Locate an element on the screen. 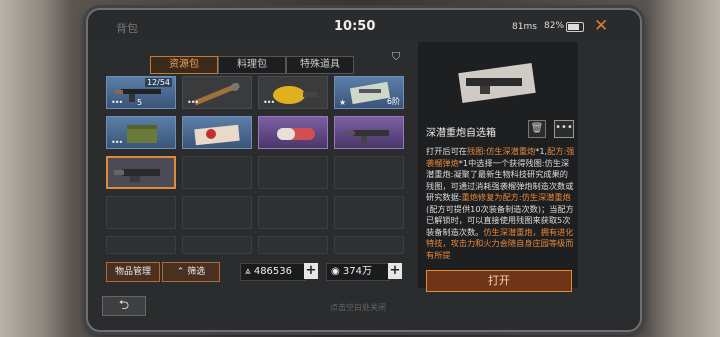 This screenshot has width=720, height=337. resource-value-1: 486536 is located at coordinates (273, 271).